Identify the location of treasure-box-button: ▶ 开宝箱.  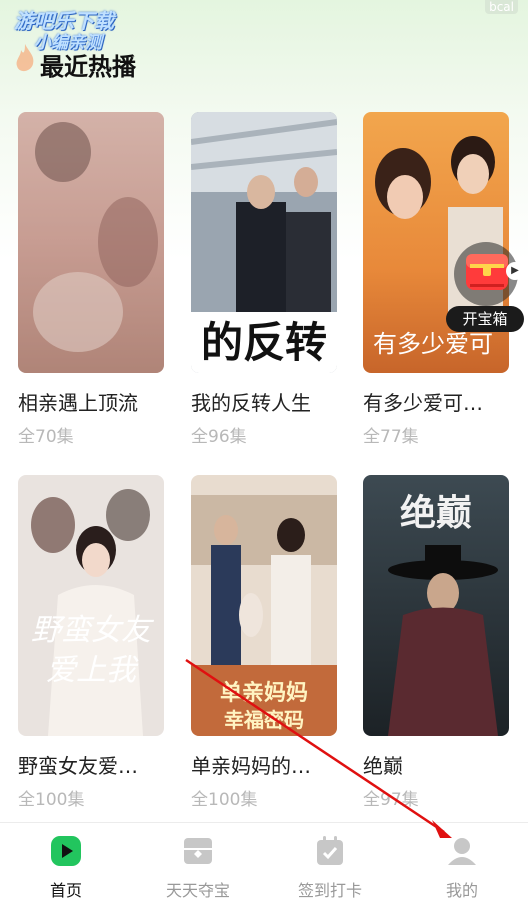
(486, 286).